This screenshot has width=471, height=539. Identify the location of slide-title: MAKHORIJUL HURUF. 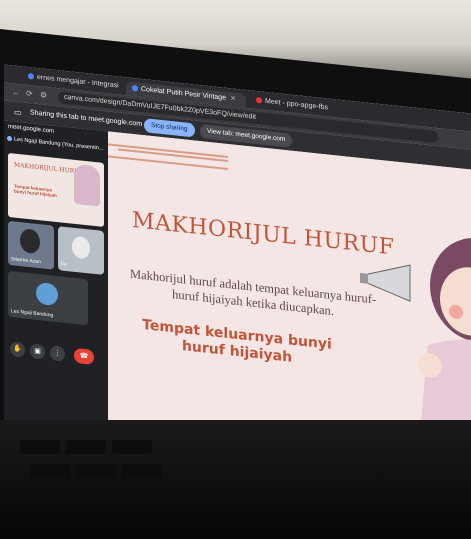
(263, 234).